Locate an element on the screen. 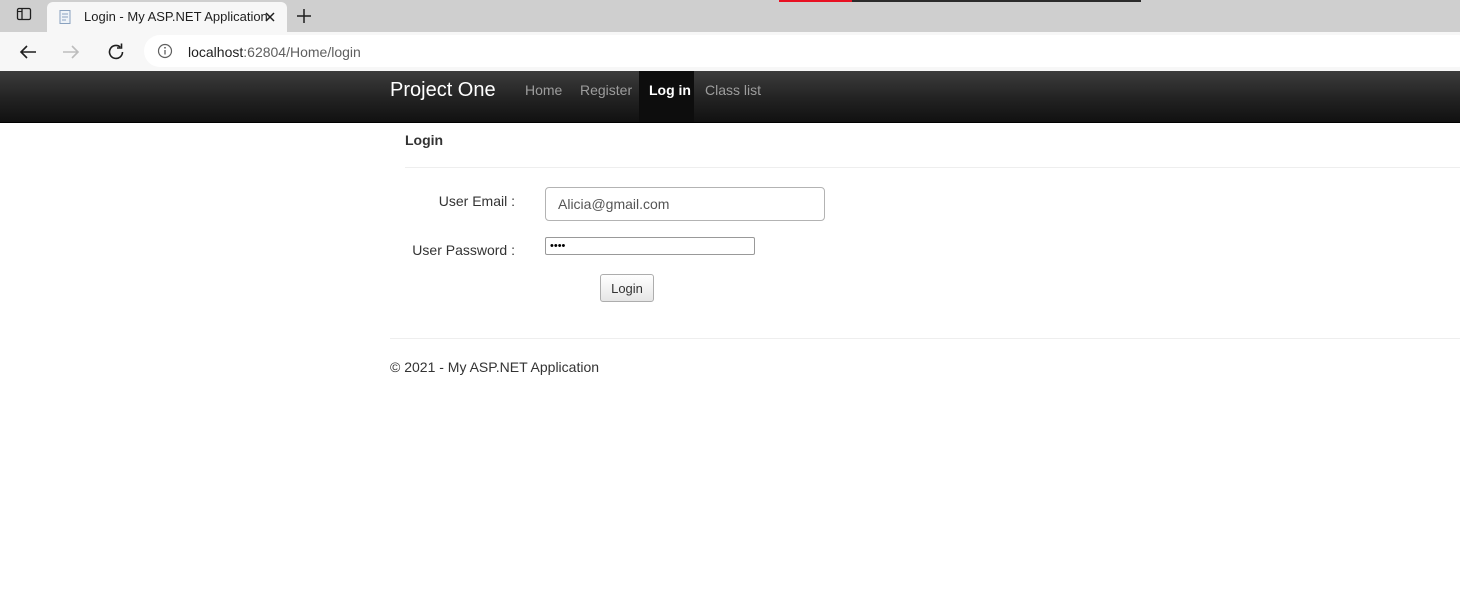  nav-login: Log in is located at coordinates (666, 96).